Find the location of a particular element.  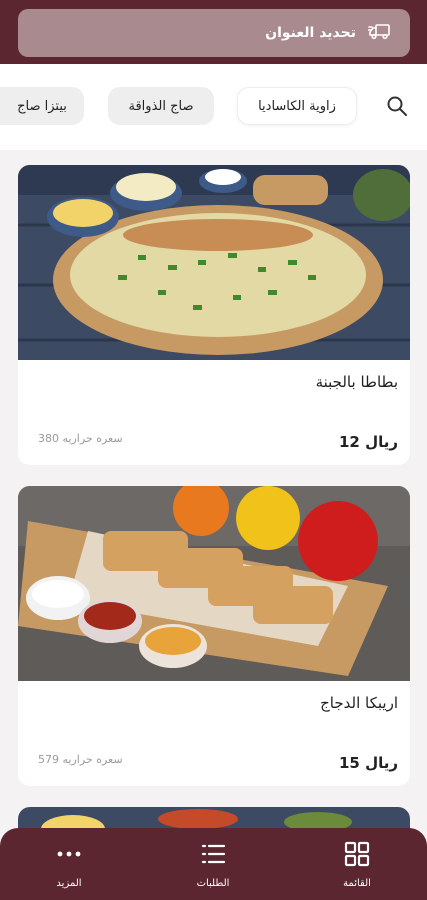

category-chip-label: صاج الذواقة is located at coordinates (161, 106).